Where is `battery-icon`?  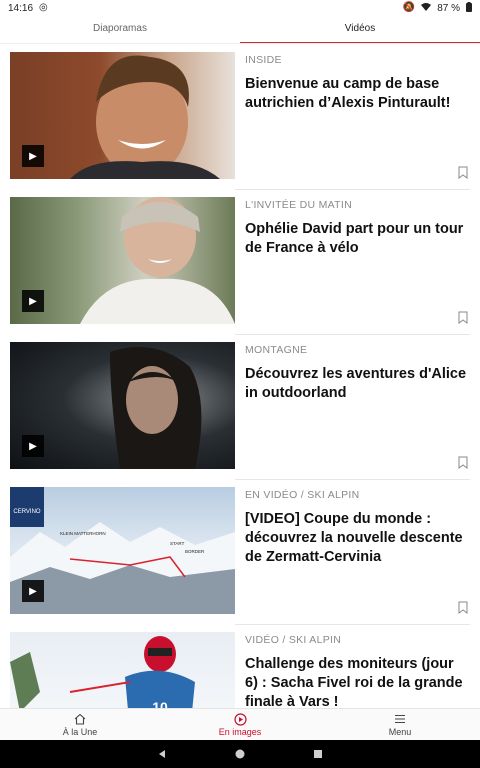 battery-icon is located at coordinates (469, 8).